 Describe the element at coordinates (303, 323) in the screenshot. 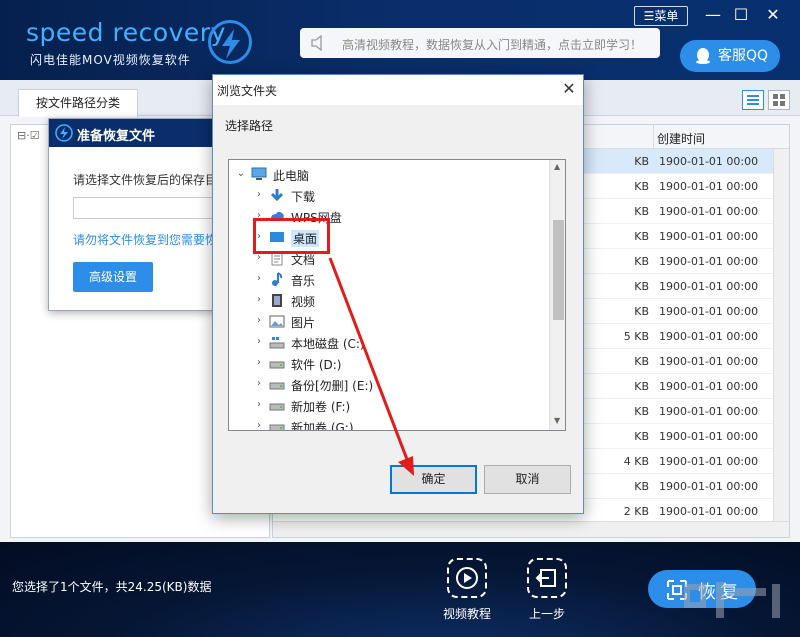

I see `folder-label: 图片` at that location.